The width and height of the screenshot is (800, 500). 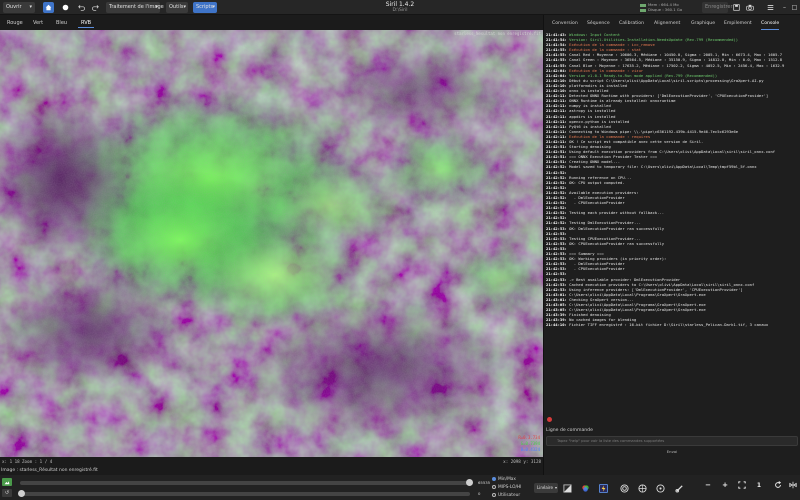 I want to click on pixel-green-value: G=0.7394, so click(x=530, y=443).